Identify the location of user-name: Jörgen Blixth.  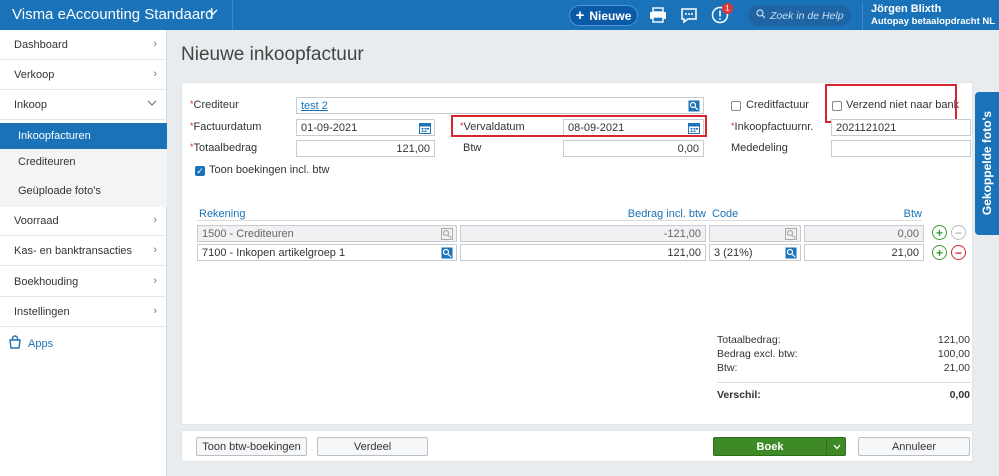
(906, 9).